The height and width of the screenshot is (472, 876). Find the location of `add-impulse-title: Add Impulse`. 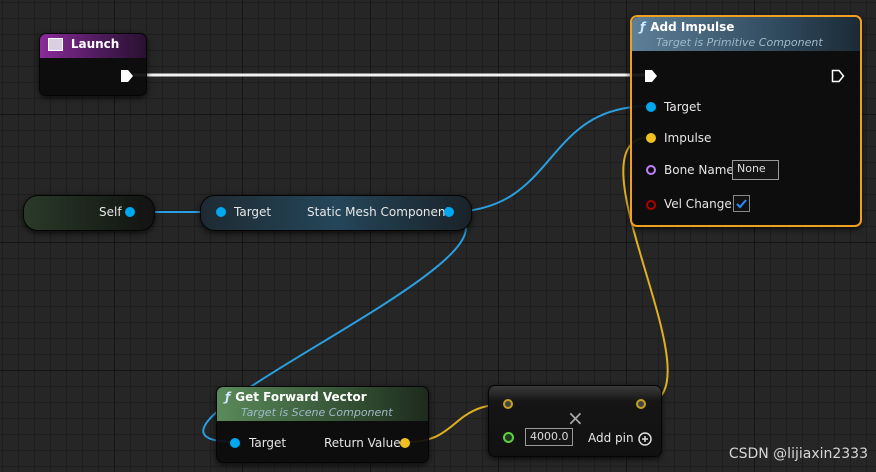

add-impulse-title: Add Impulse is located at coordinates (692, 27).